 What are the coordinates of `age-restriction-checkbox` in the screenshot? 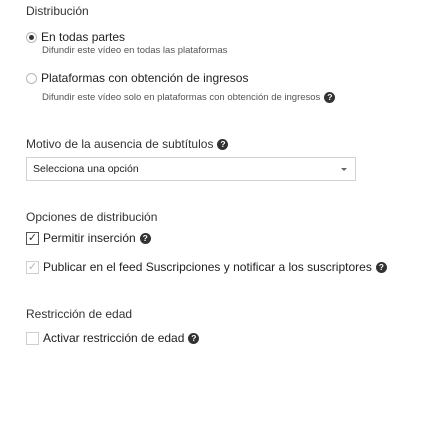 It's located at (32, 338).